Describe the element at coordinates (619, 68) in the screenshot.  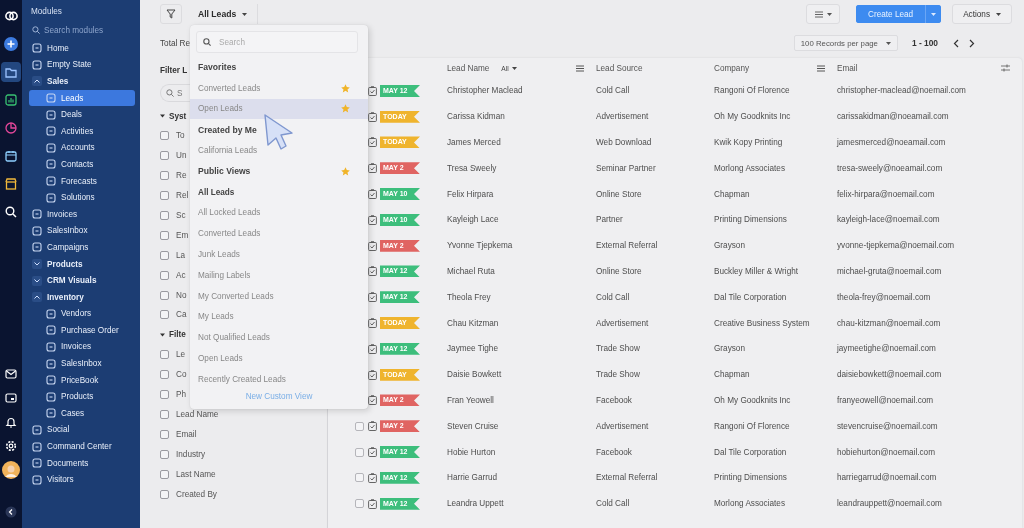
I see `column-header: Lead Source` at that location.